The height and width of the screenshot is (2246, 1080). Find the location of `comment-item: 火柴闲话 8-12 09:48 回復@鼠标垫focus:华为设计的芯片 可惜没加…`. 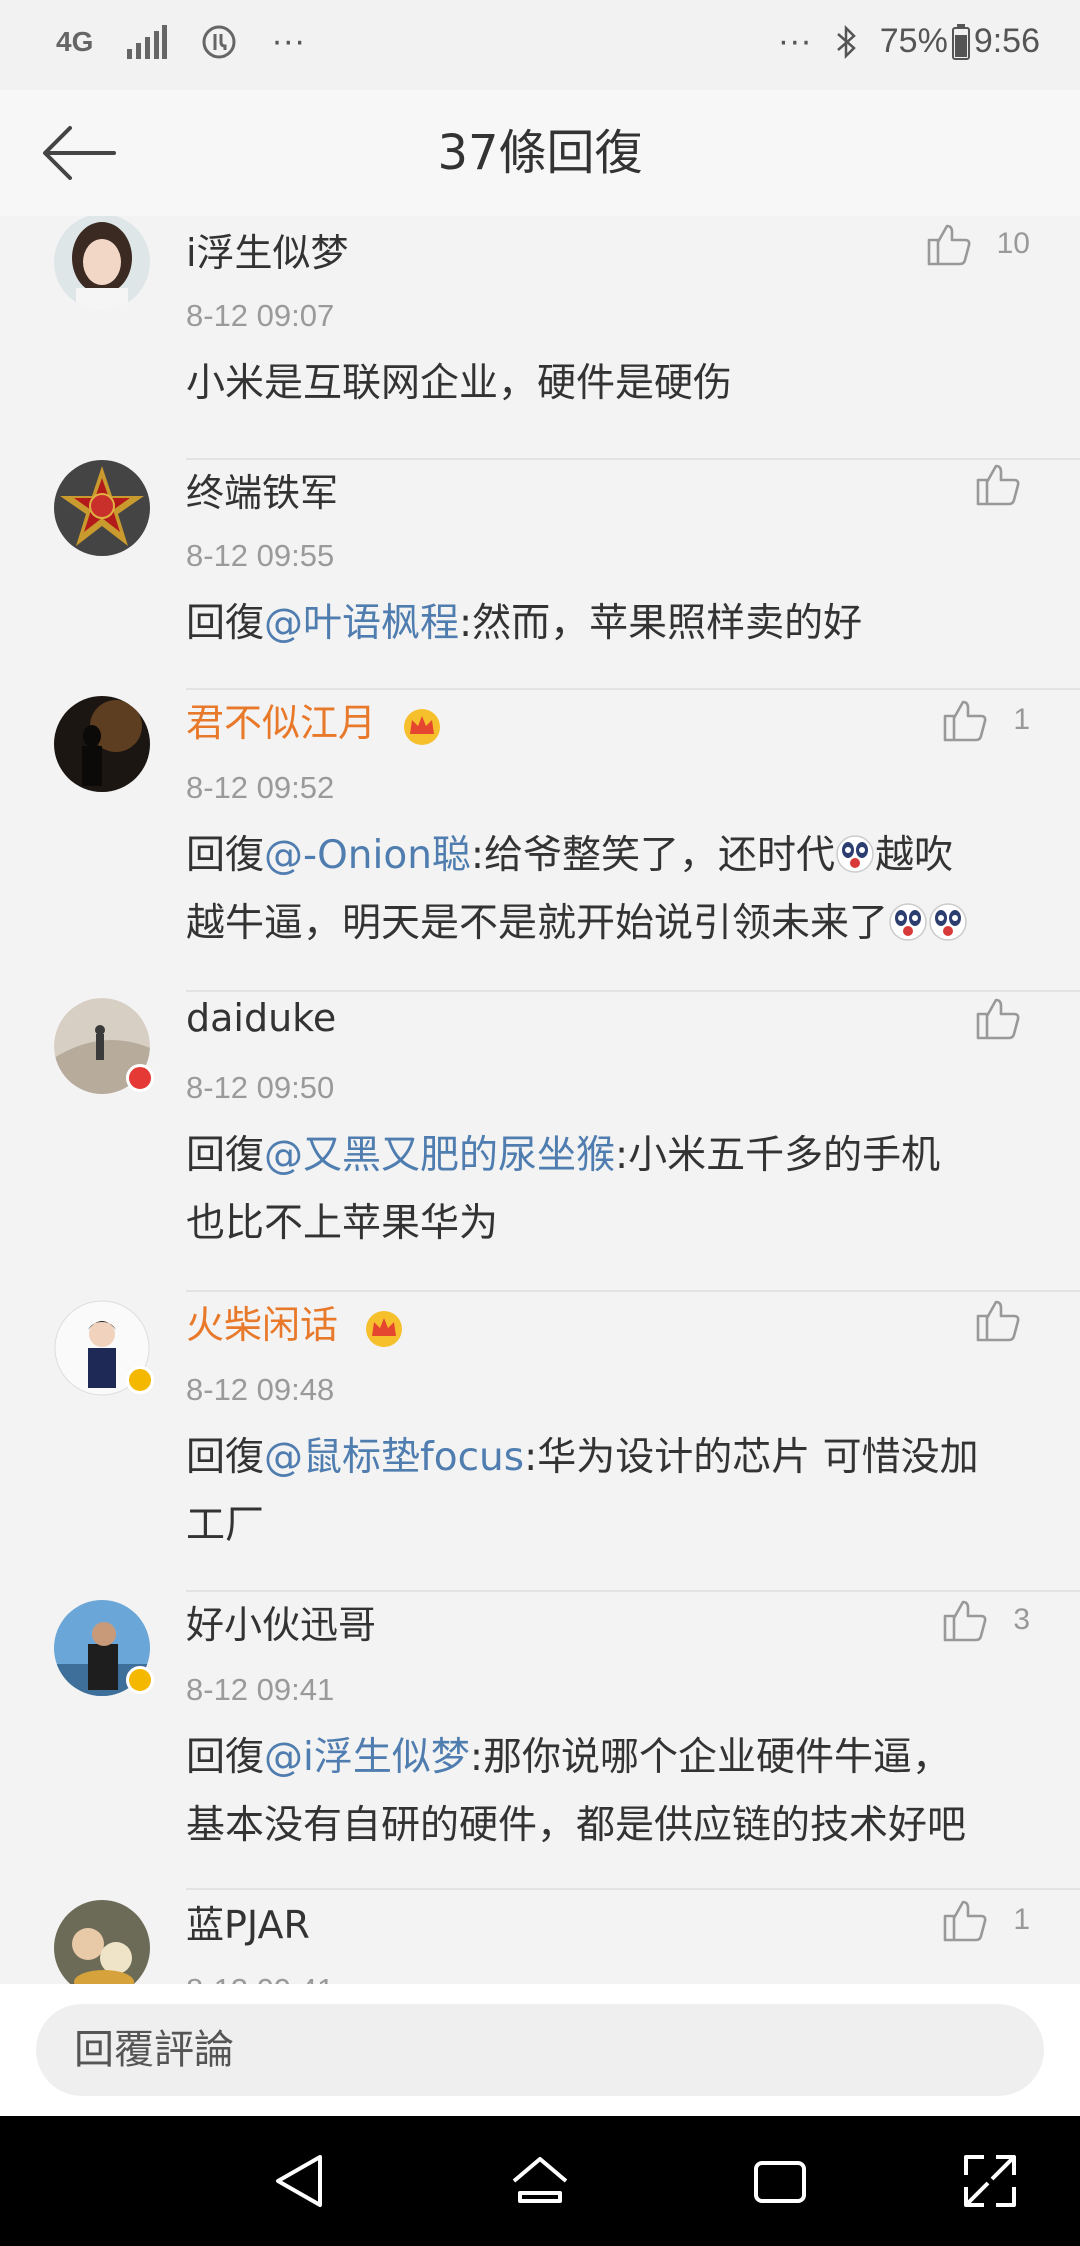

comment-item: 火柴闲话 8-12 09:48 回復@鼠标垫focus:华为设计的芯片 可惜没加… is located at coordinates (540, 1442).